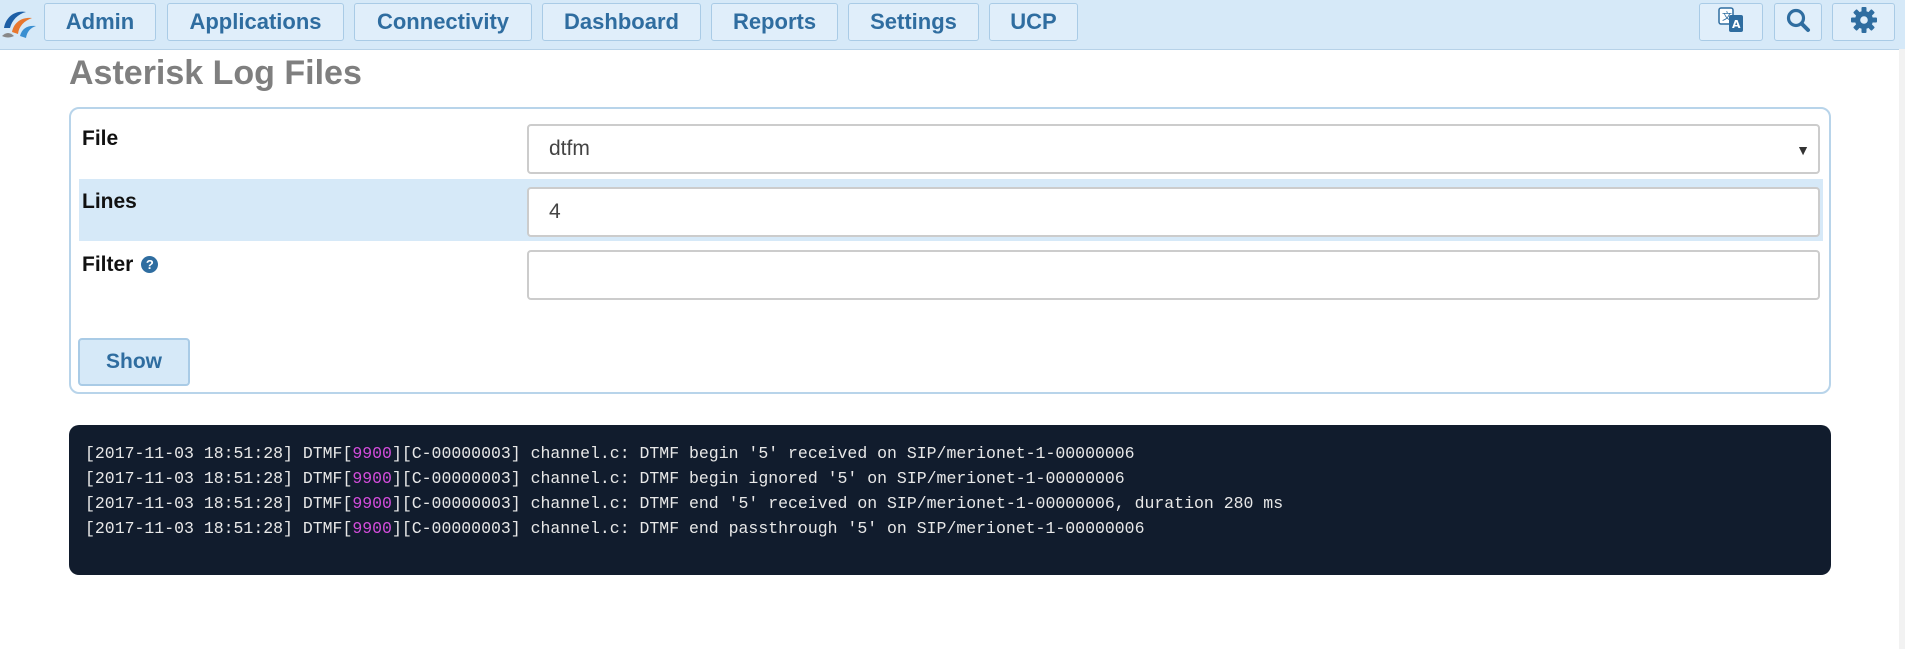  What do you see at coordinates (150, 264) in the screenshot?
I see `help-icon: ?` at bounding box center [150, 264].